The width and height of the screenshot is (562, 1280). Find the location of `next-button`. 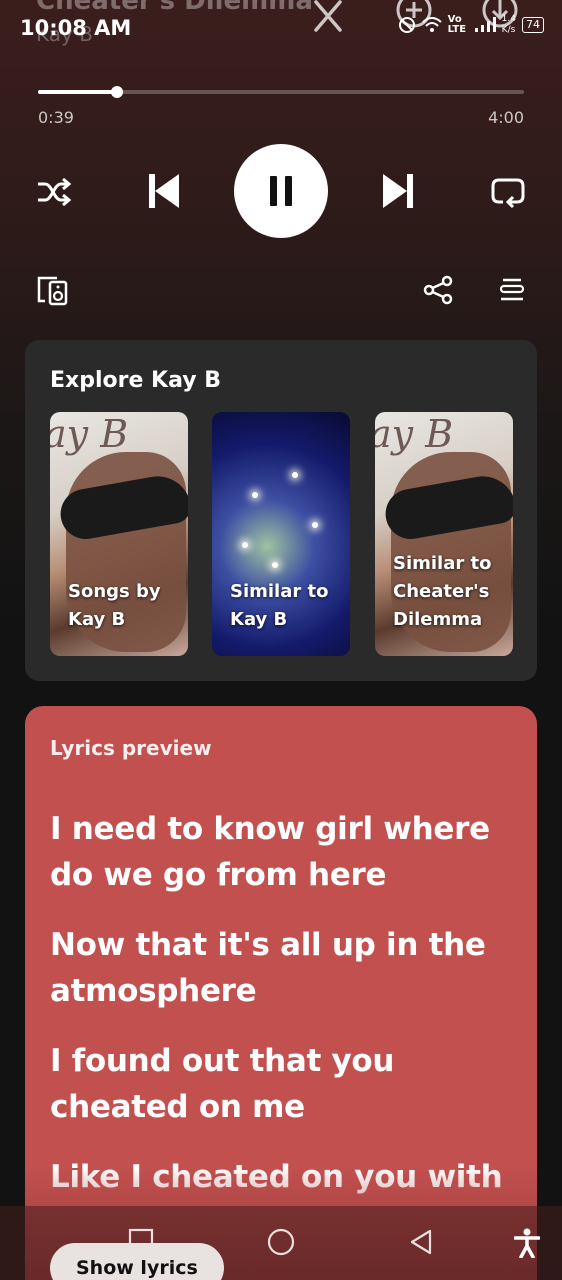

next-button is located at coordinates (399, 191).